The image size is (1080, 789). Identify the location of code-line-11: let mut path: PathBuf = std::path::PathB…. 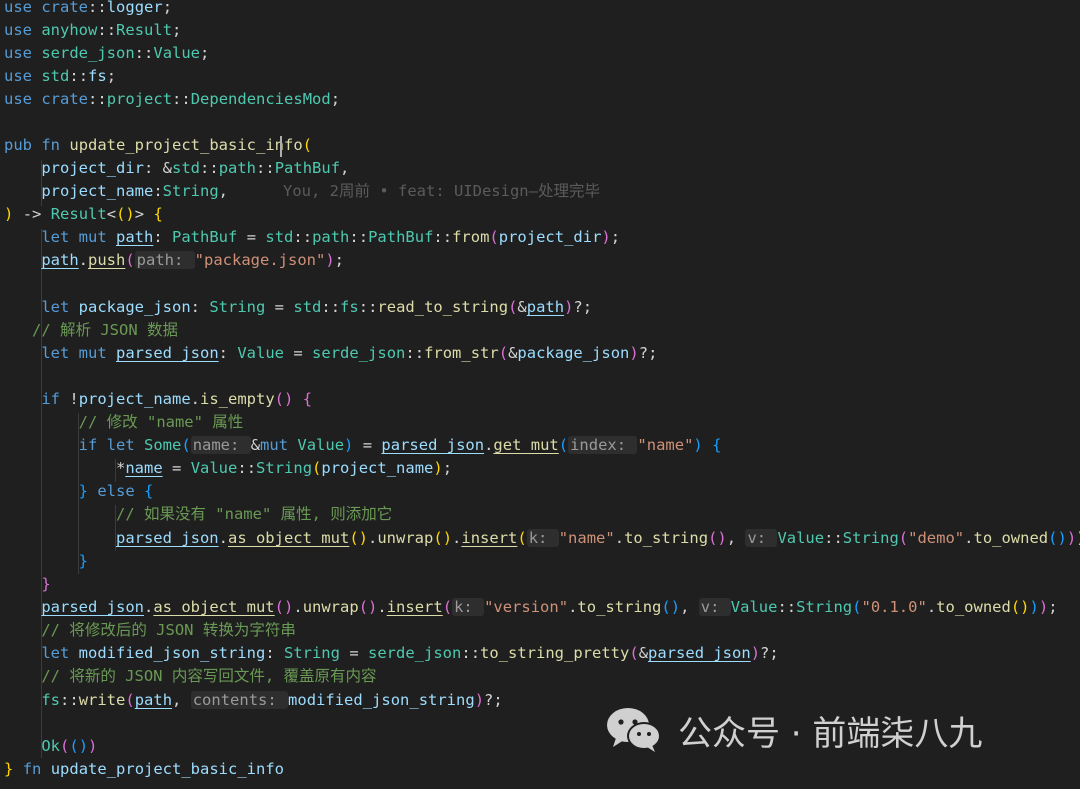
(312, 237).